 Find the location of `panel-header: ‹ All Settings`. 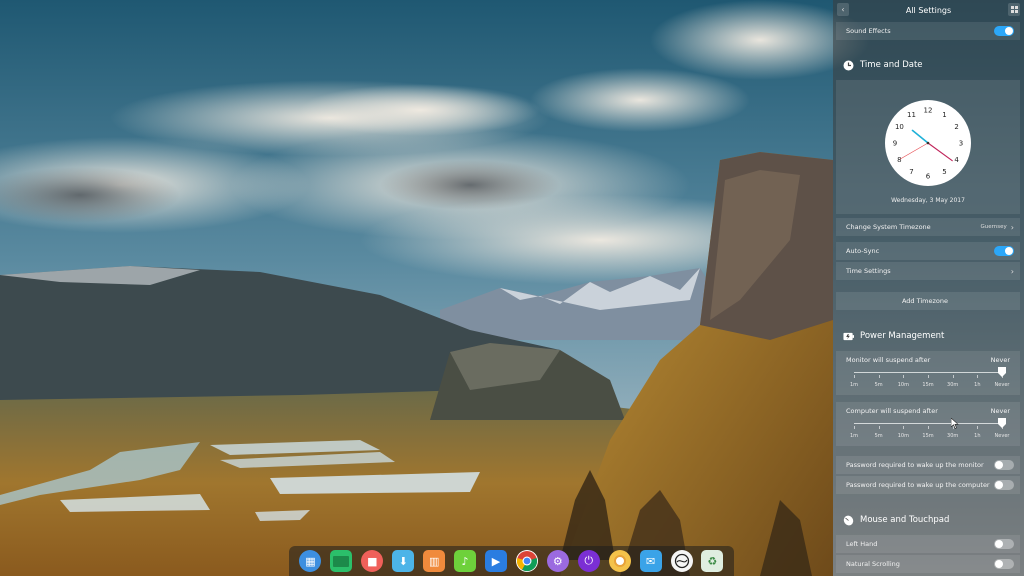

panel-header: ‹ All Settings is located at coordinates (928, 10).